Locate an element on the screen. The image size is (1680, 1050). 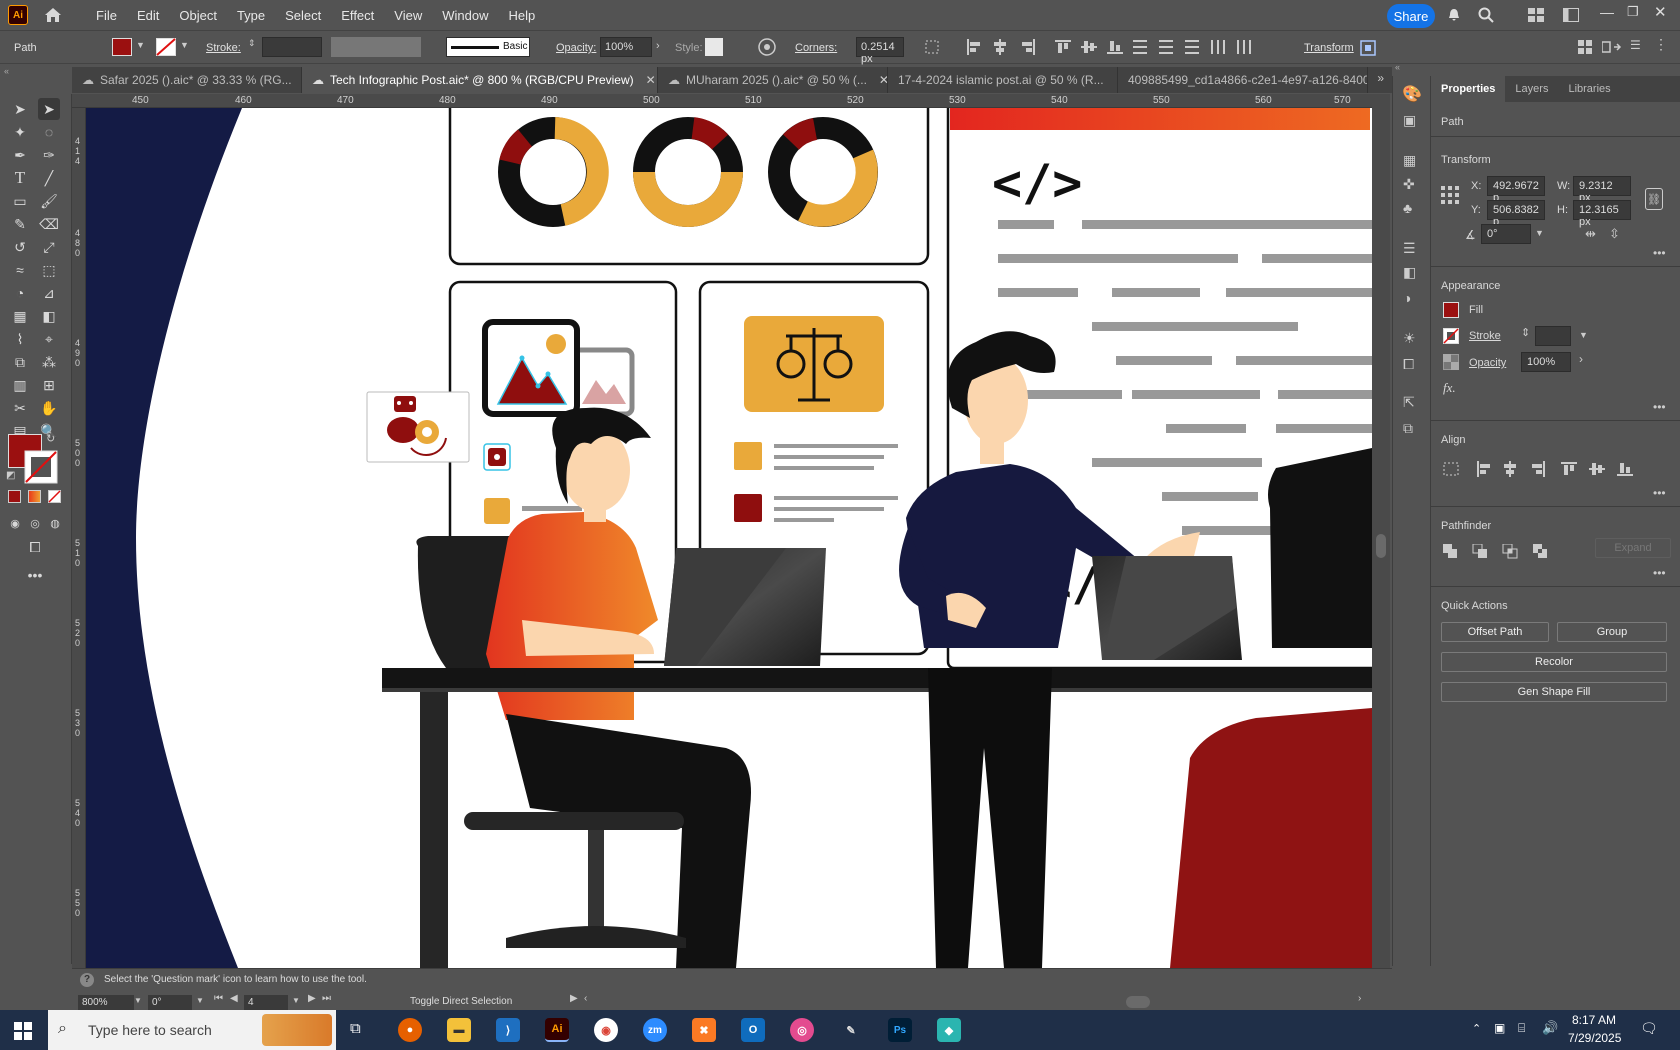
draw-inside-icon: ◍ is located at coordinates (55, 523).